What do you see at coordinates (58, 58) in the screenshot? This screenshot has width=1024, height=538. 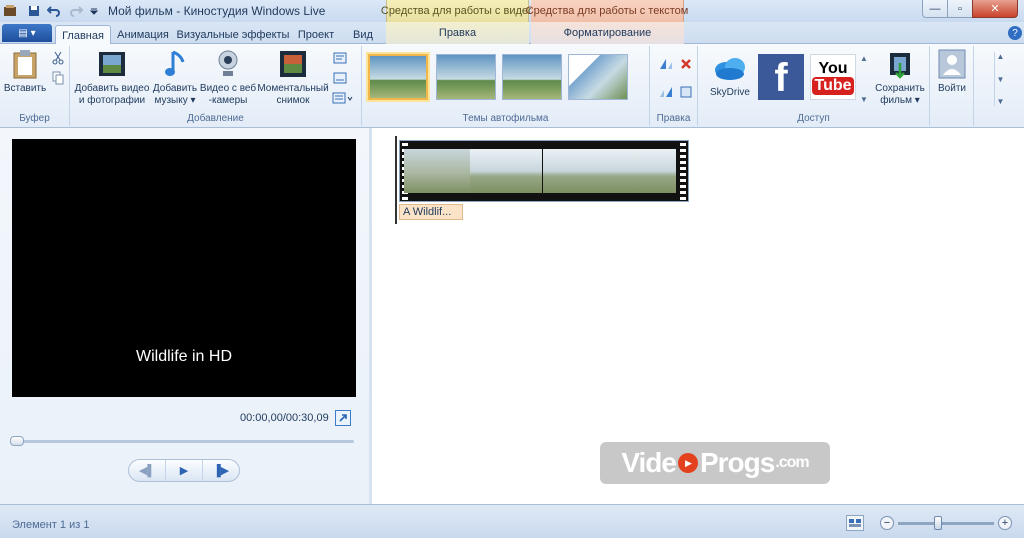 I see `cut-icon` at bounding box center [58, 58].